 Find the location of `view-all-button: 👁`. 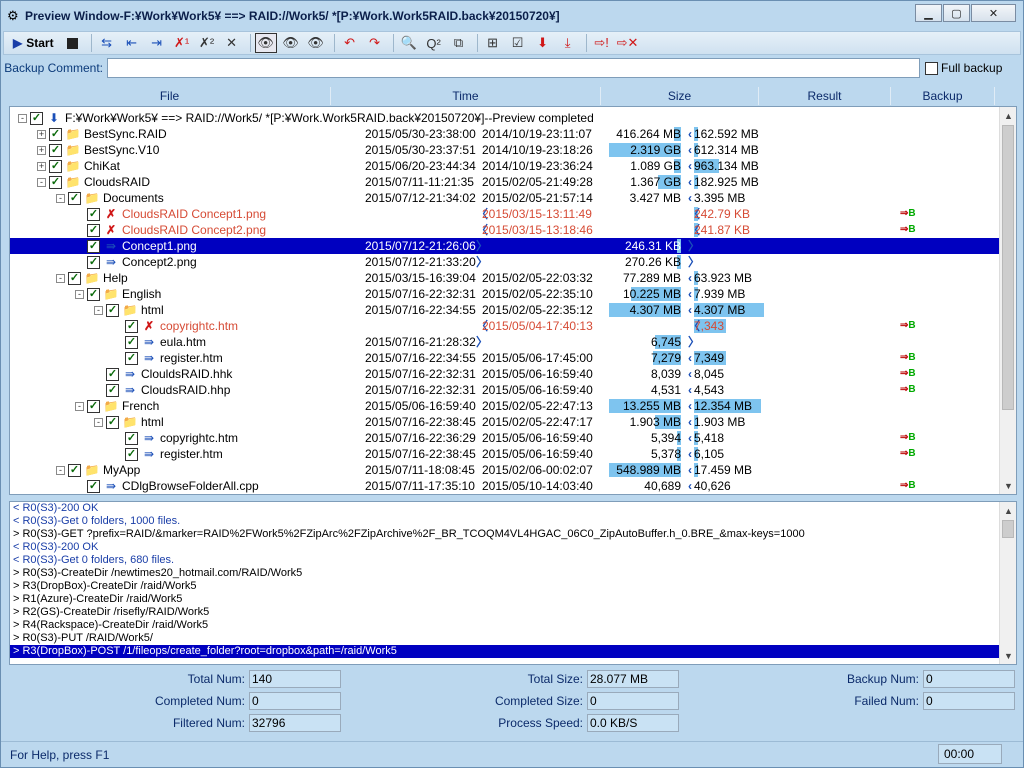

view-all-button: 👁 is located at coordinates (265, 43).